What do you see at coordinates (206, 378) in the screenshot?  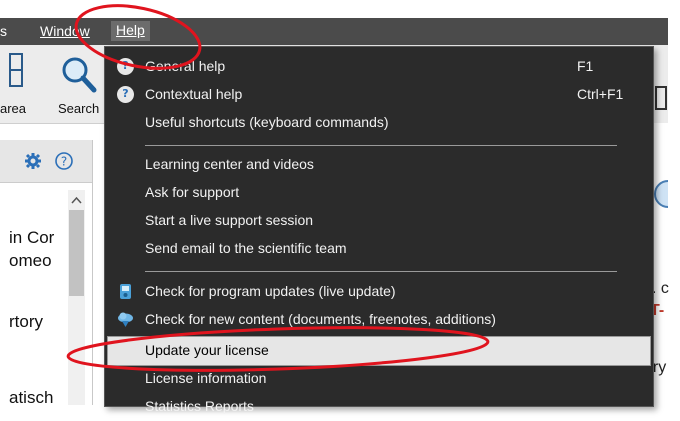 I see `menu-item-label: License information` at bounding box center [206, 378].